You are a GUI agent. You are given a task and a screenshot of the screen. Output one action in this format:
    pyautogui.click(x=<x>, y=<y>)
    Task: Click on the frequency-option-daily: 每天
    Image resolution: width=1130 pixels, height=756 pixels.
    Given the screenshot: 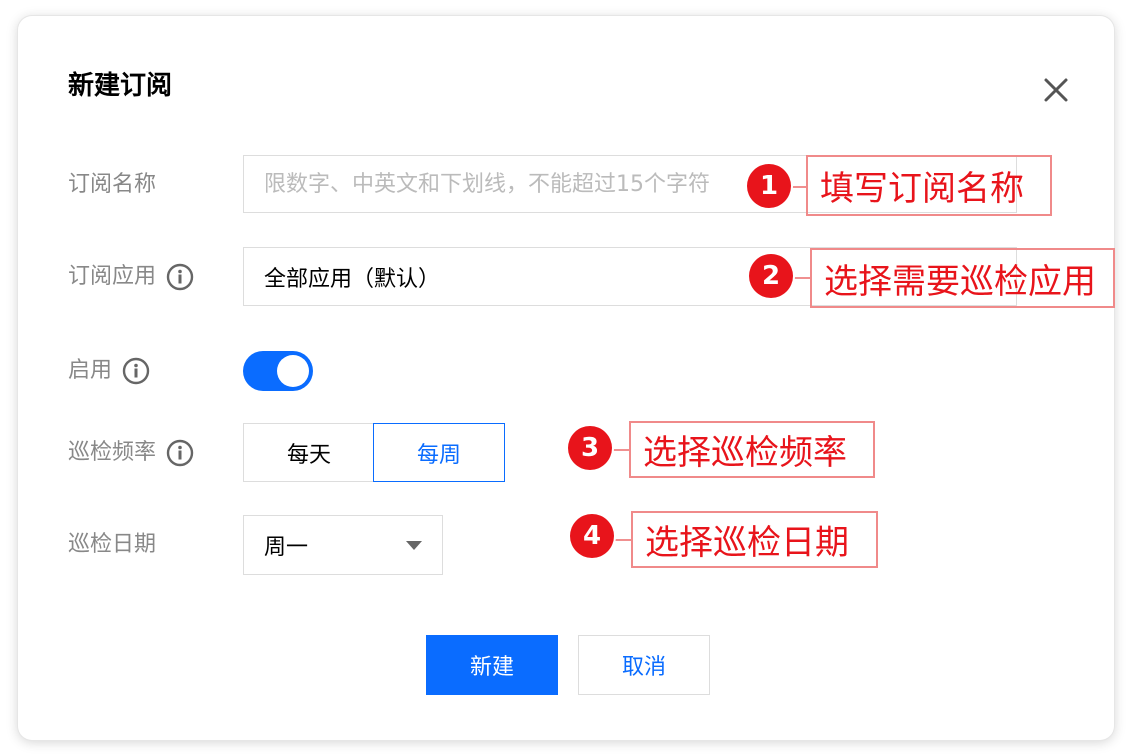 What is the action you would take?
    pyautogui.click(x=308, y=452)
    